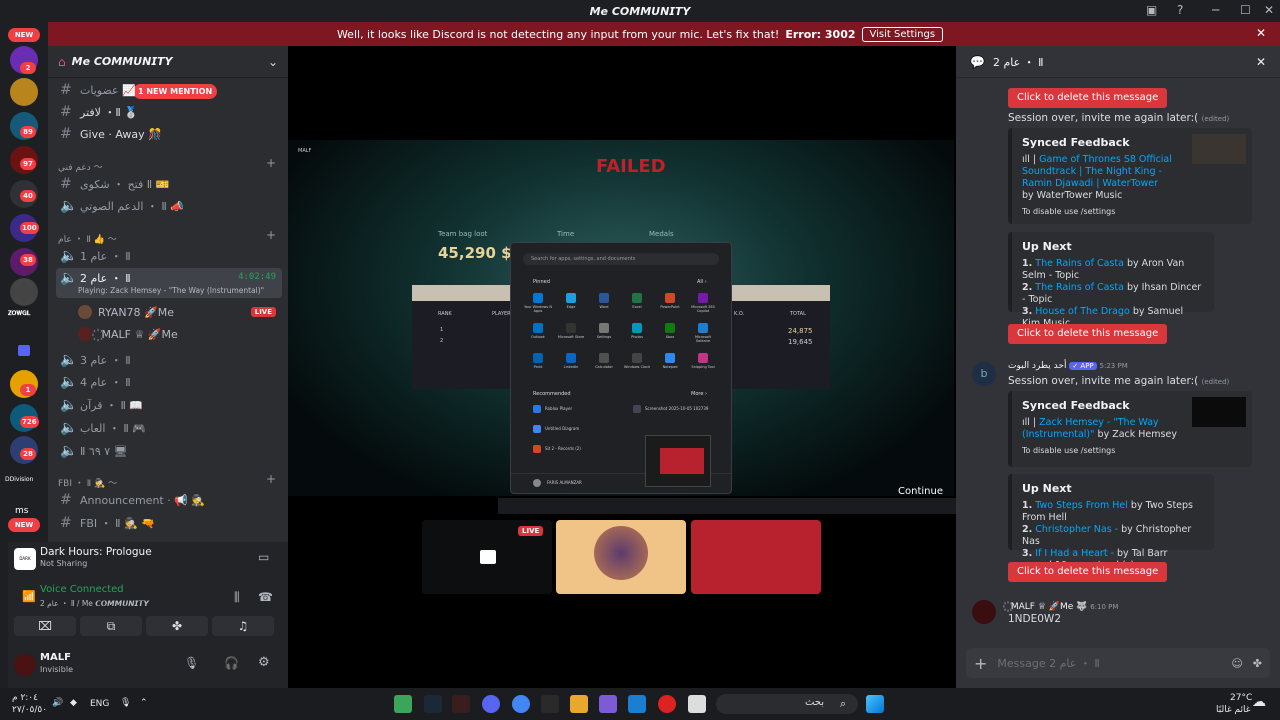 The width and height of the screenshot is (1280, 720). Describe the element at coordinates (169, 206) in the screenshot. I see `voice-channel-item: 🔈 الدعم الصوتي ・ Ⅱ 📣` at that location.